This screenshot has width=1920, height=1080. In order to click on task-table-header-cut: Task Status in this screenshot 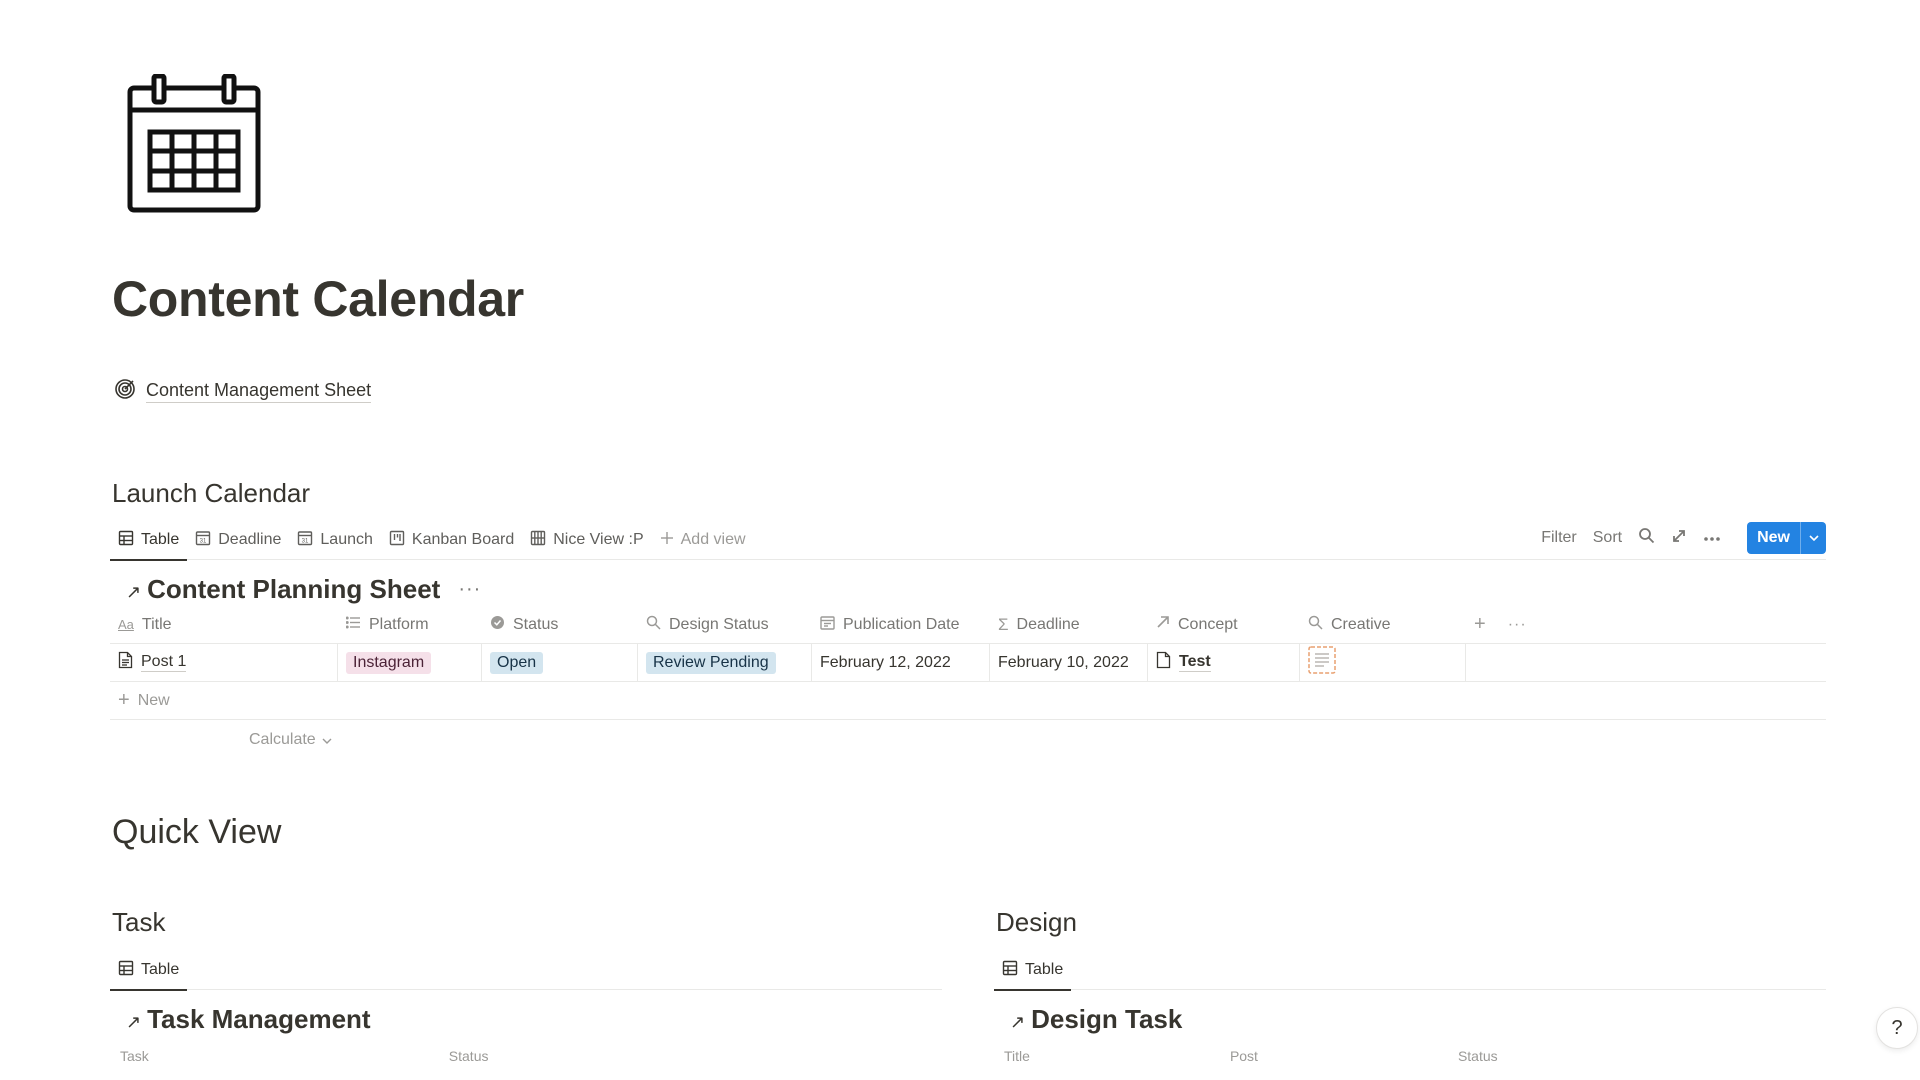, I will do `click(304, 1056)`.